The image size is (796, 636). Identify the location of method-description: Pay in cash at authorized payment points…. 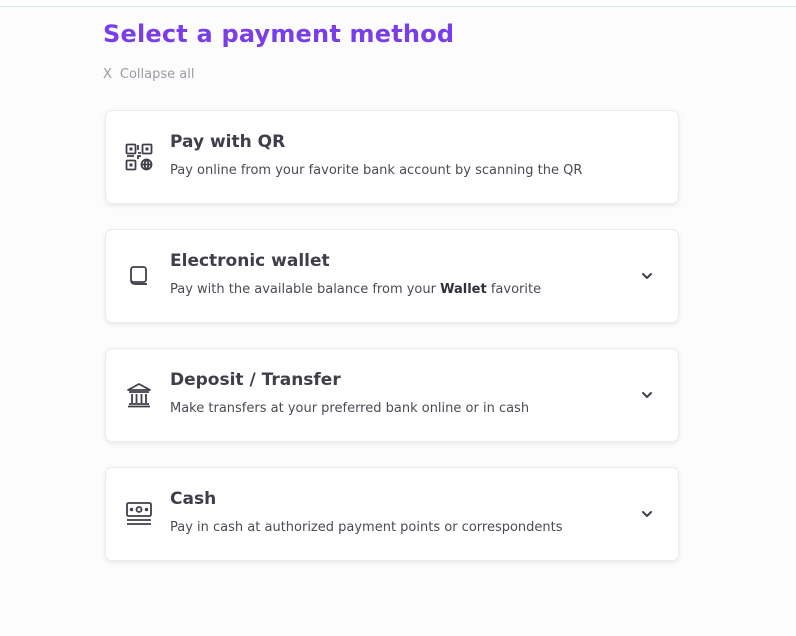
(366, 527).